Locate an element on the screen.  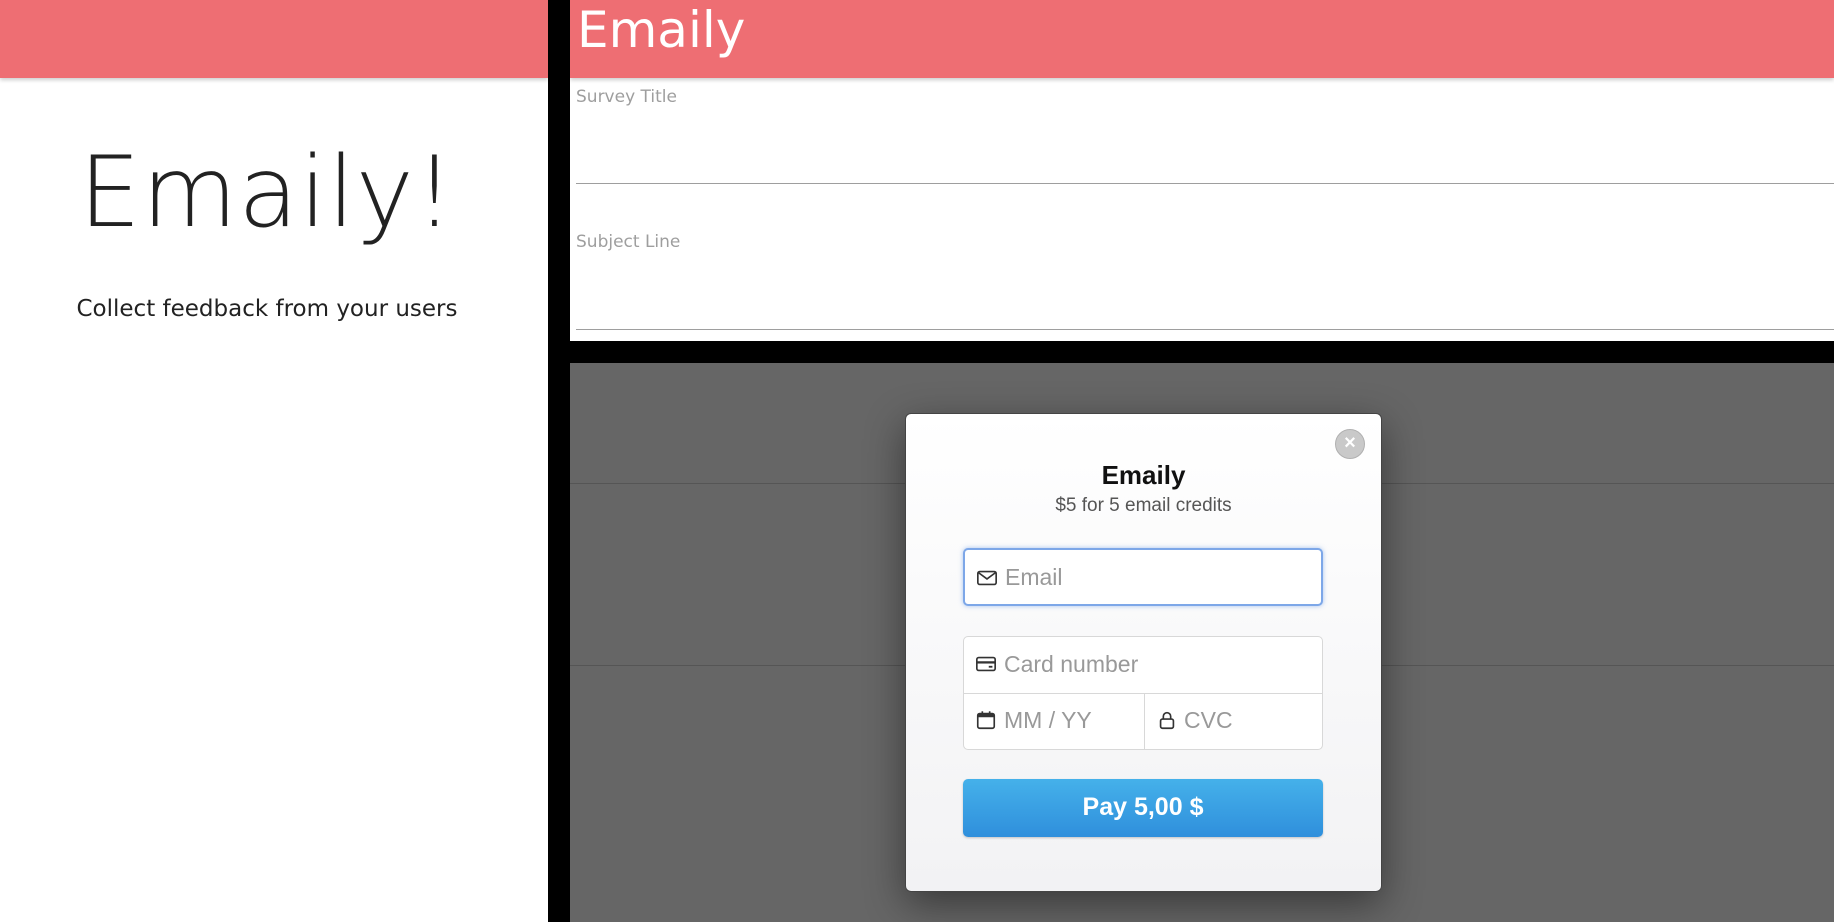
envelope-icon is located at coordinates (987, 578).